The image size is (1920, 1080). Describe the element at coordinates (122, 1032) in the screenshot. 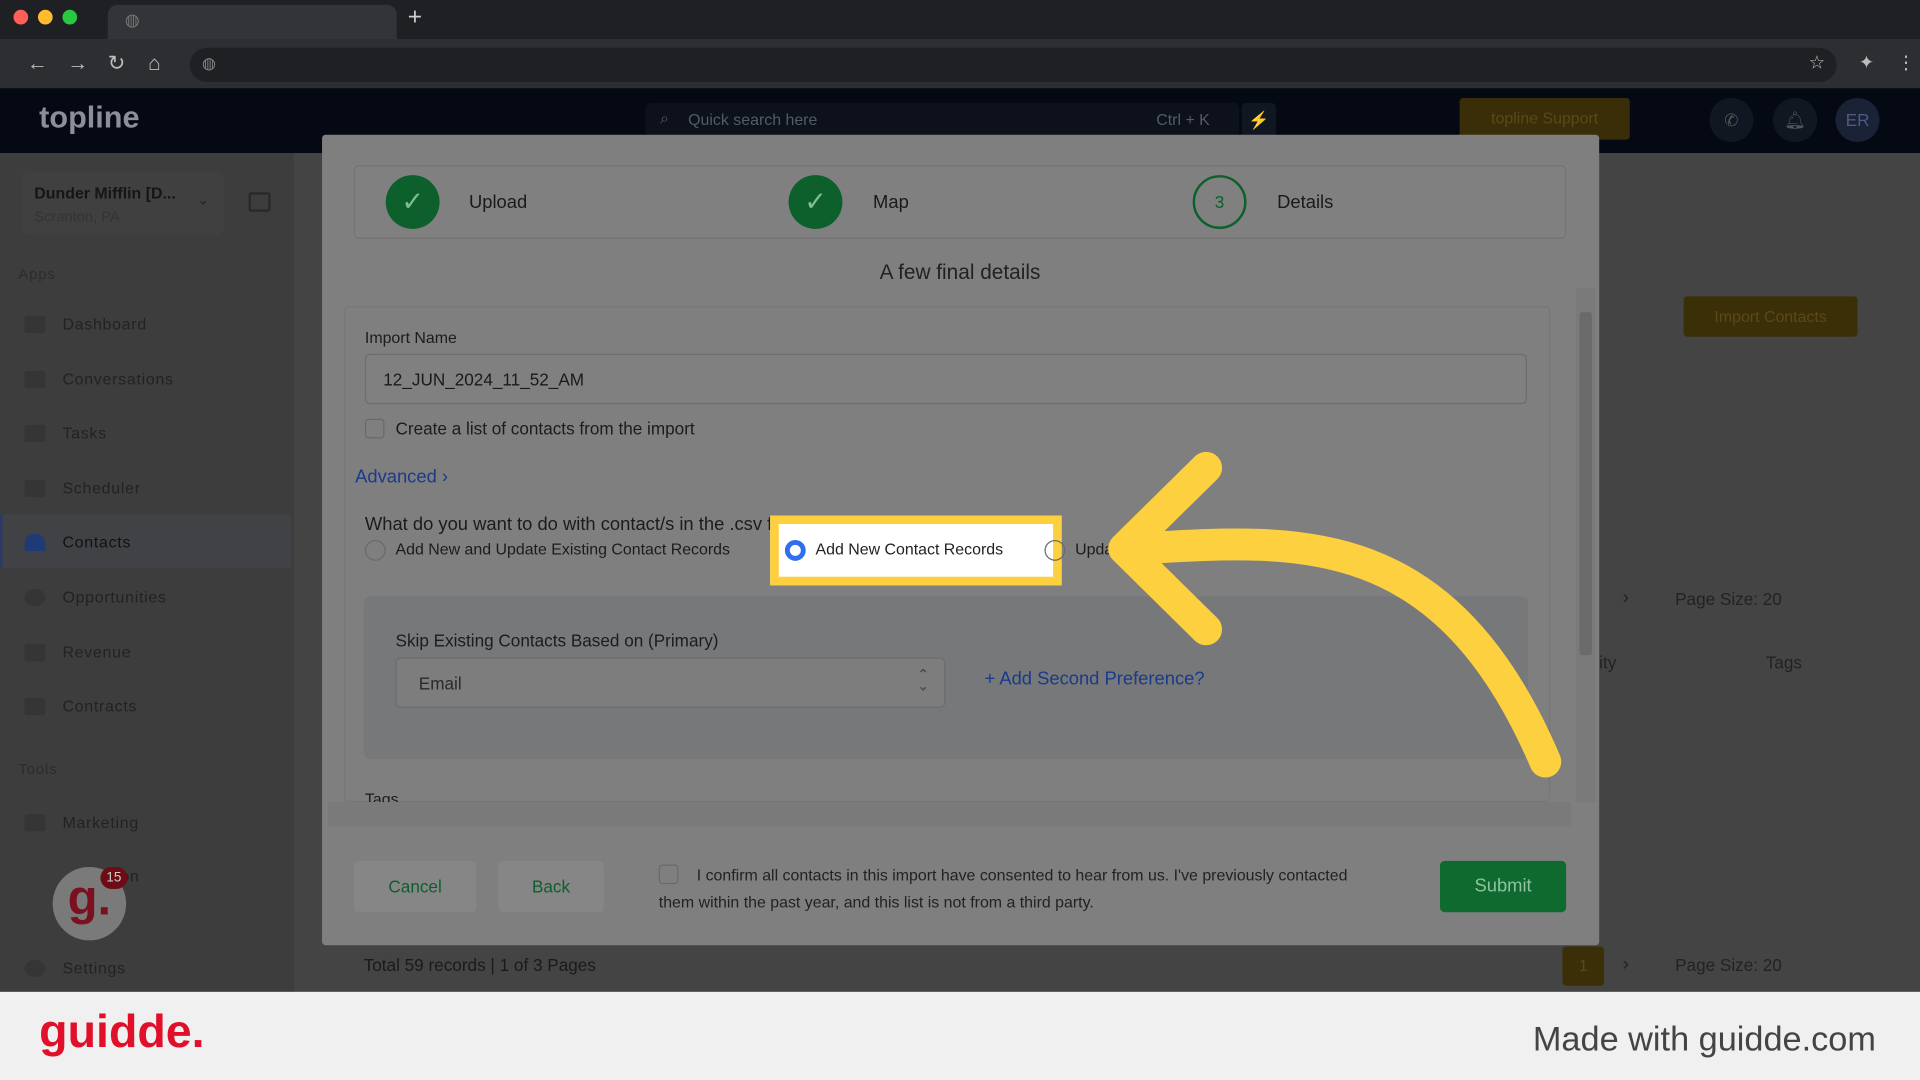

I see `guidde-logo: guidde.` at that location.